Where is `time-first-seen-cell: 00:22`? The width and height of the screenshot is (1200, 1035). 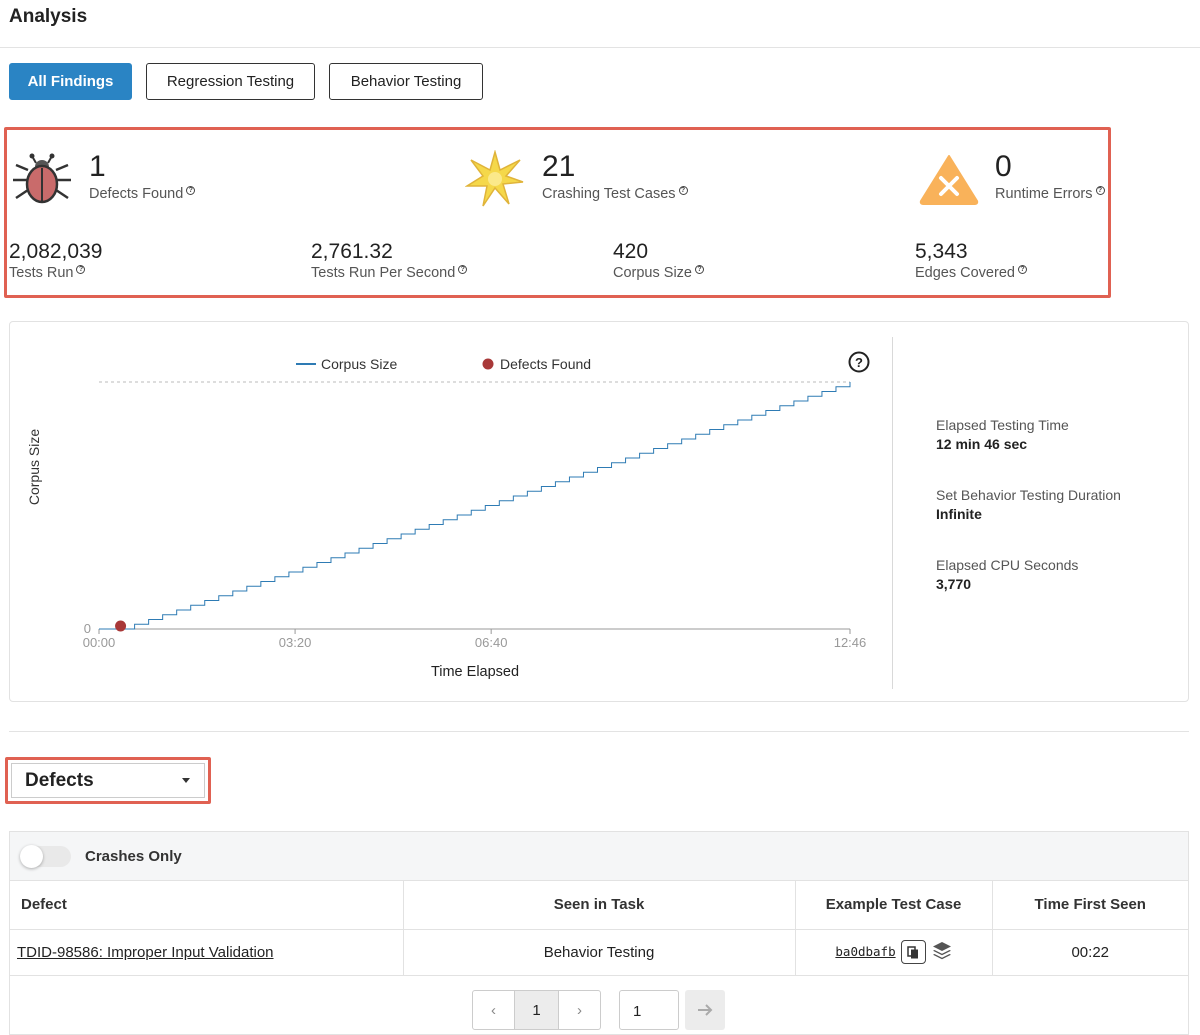 time-first-seen-cell: 00:22 is located at coordinates (1090, 952).